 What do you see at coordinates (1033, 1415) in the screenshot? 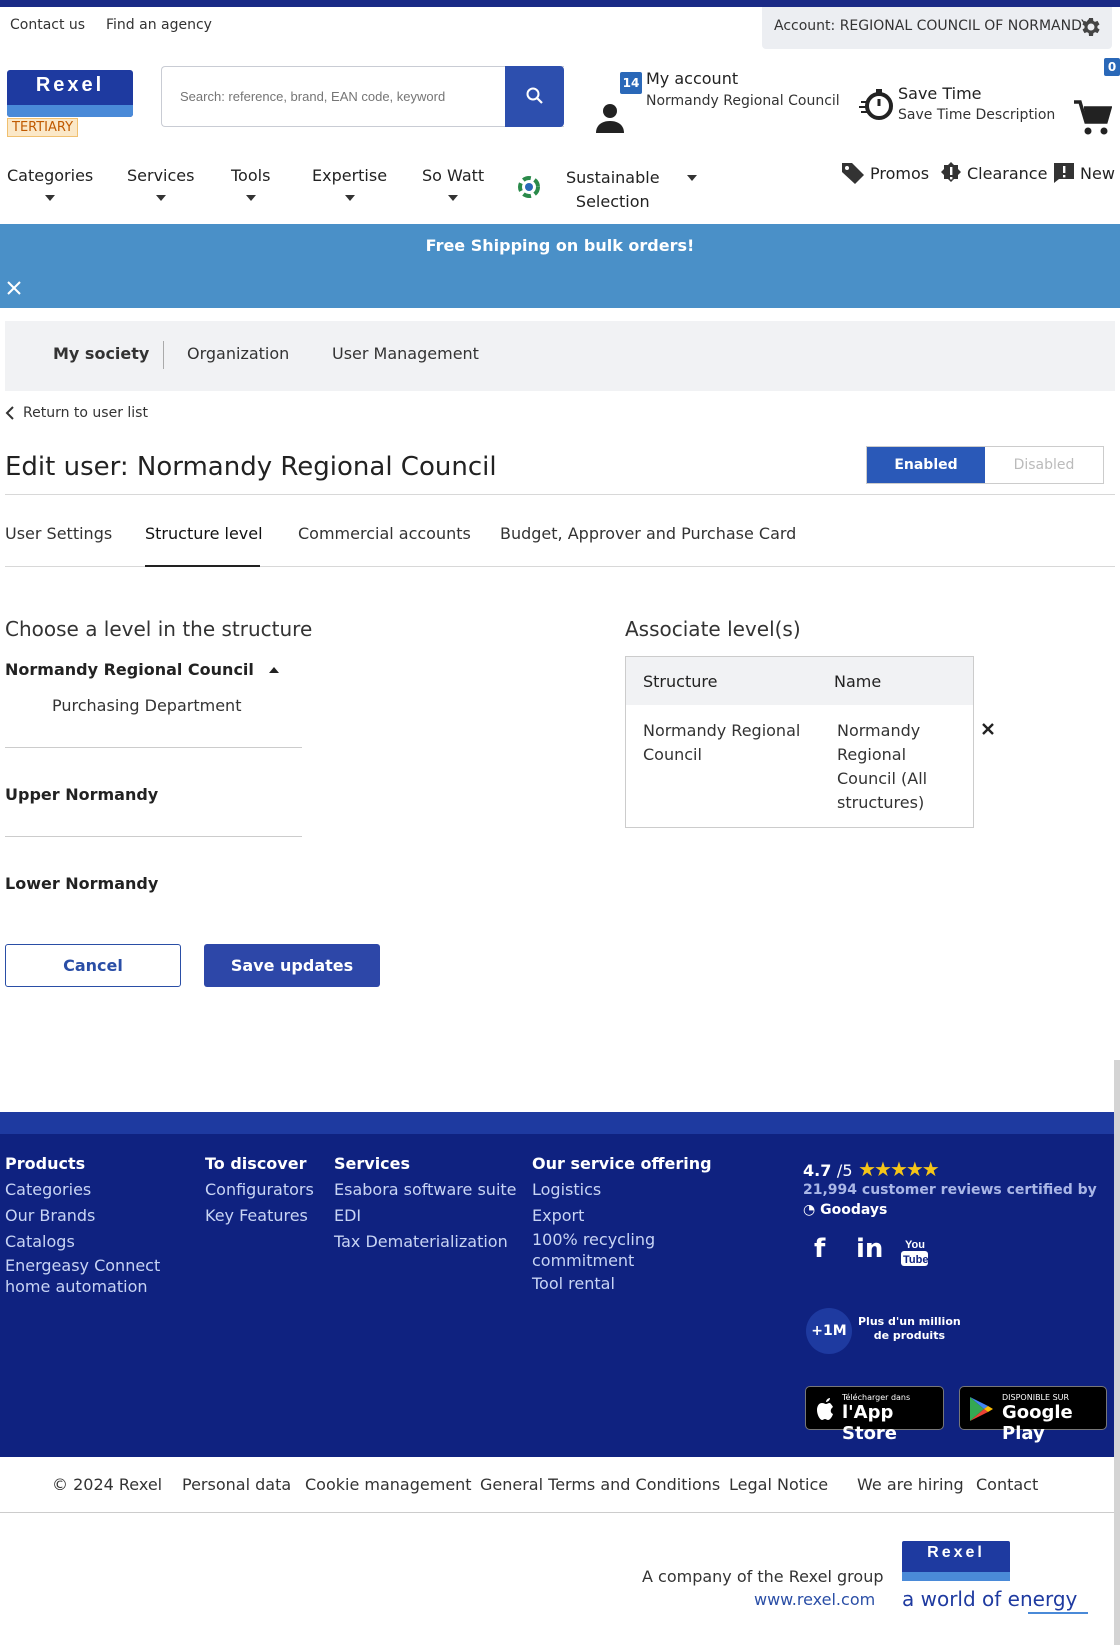
I see `google-play-button: DISPONIBLE SUR Google Play` at bounding box center [1033, 1415].